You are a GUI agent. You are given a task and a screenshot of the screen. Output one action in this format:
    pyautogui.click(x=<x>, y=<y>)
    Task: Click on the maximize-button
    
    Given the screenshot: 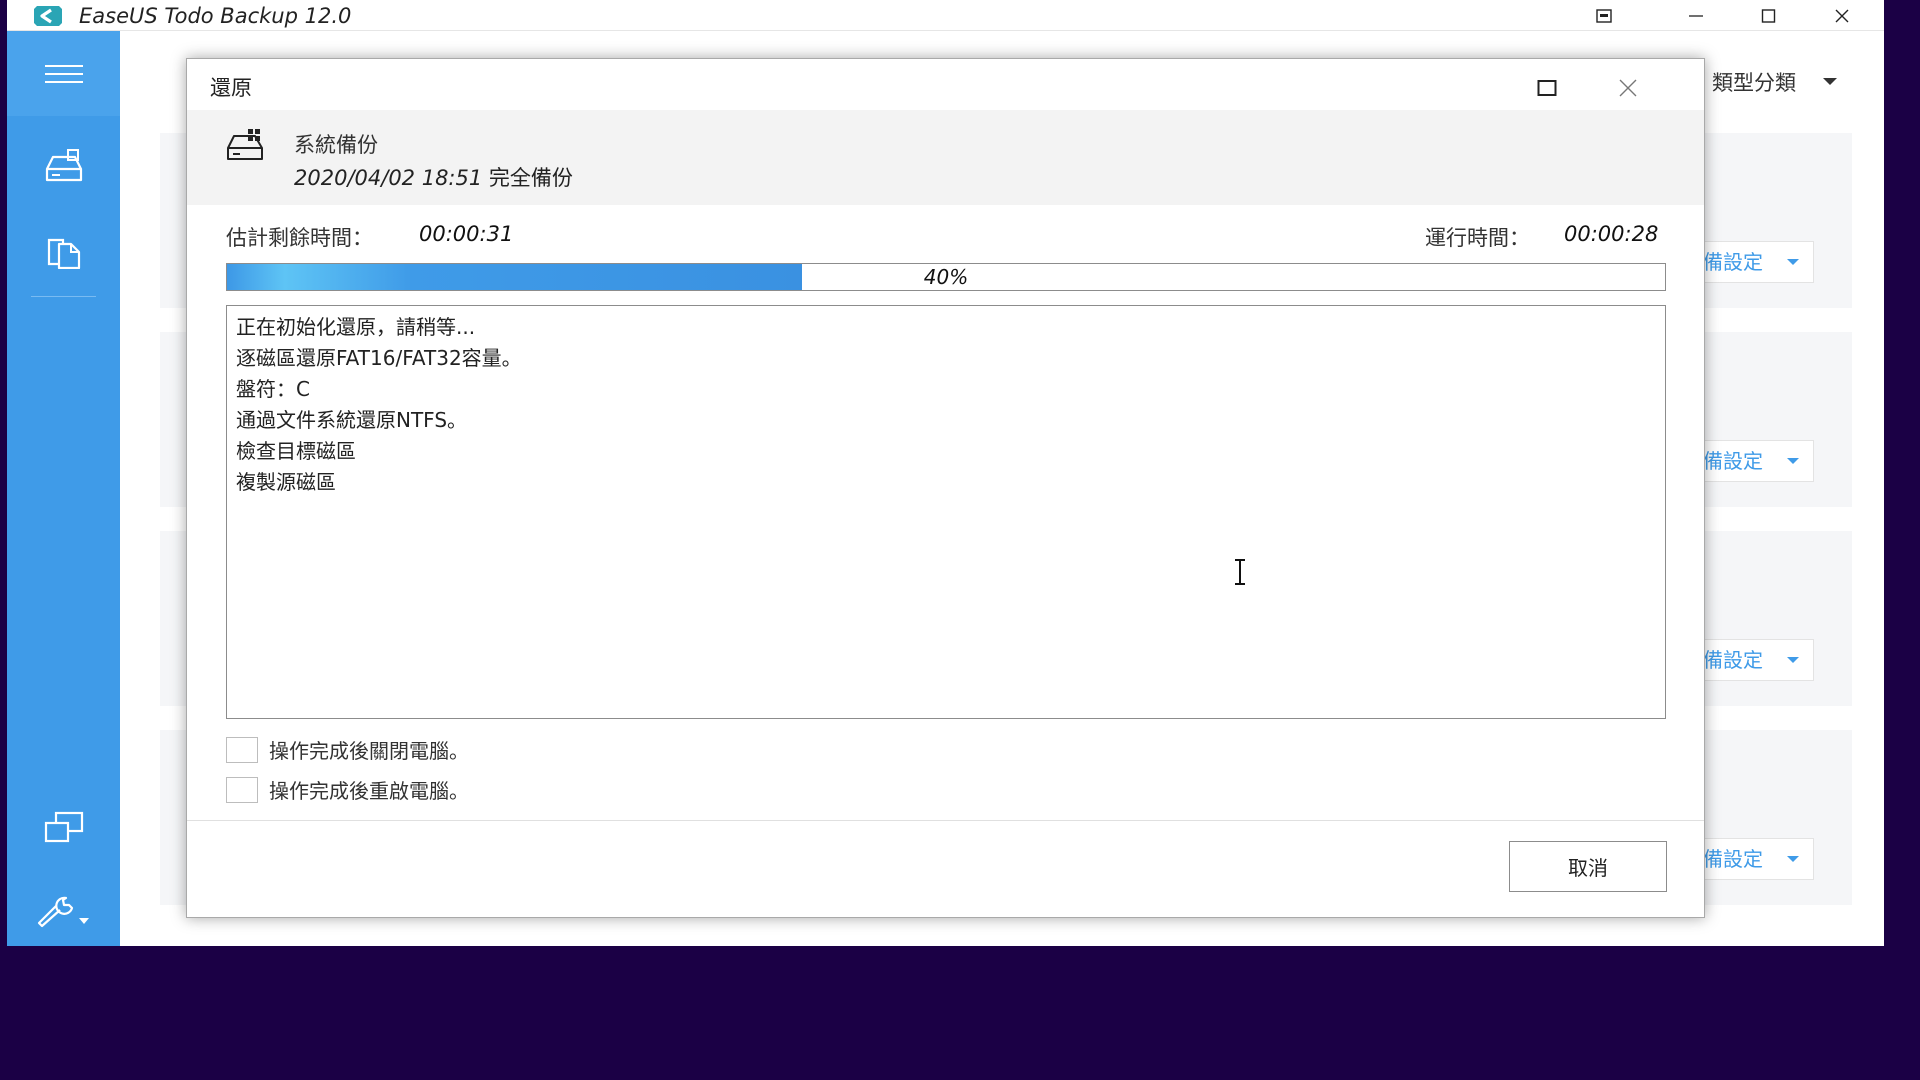 What is the action you would take?
    pyautogui.click(x=1769, y=15)
    